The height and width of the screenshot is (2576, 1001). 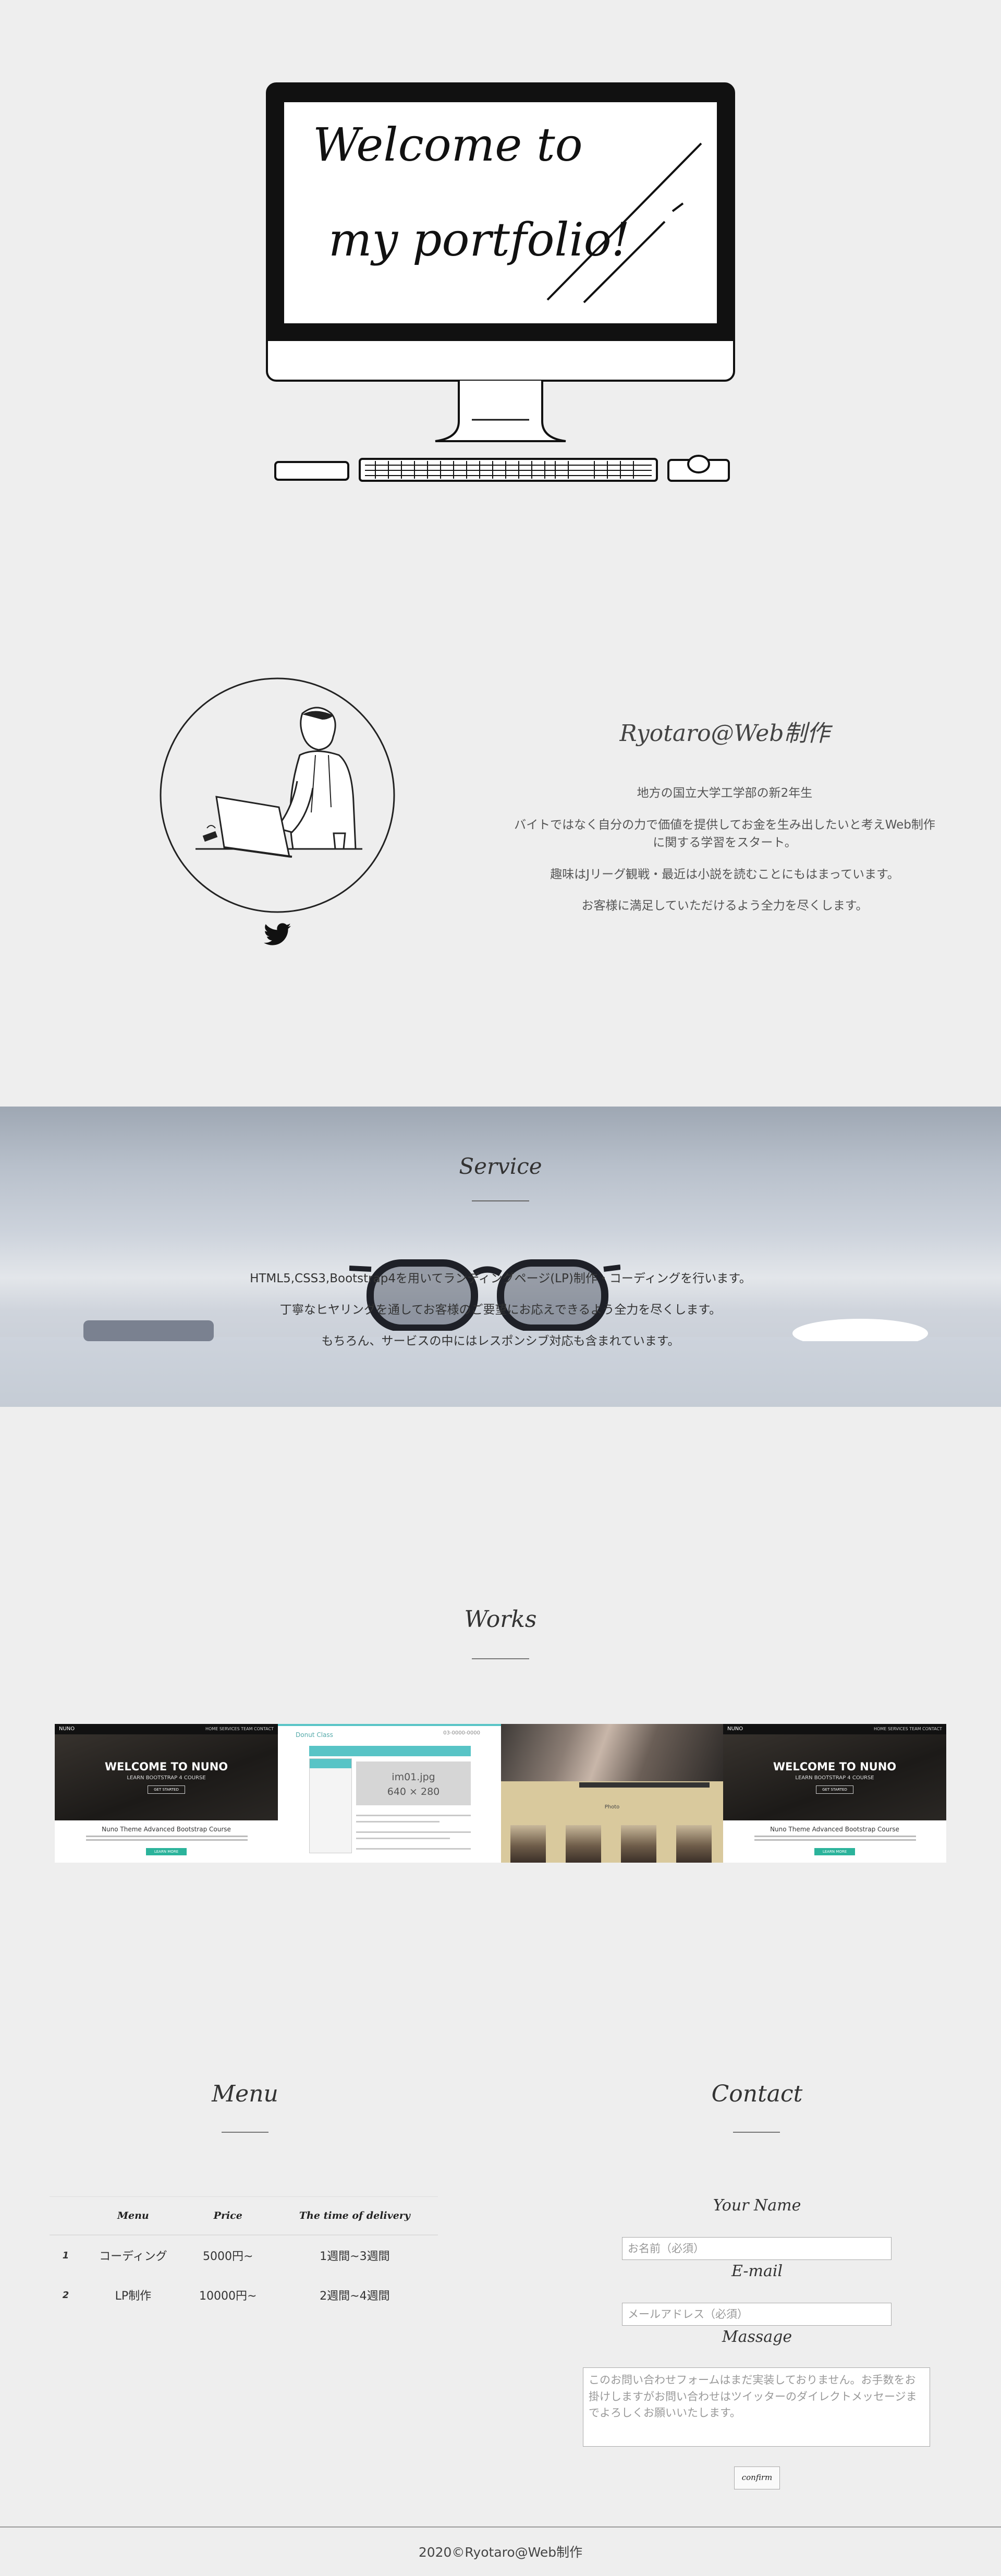 I want to click on email-input: メールアドレス（必須）, so click(x=757, y=2314).